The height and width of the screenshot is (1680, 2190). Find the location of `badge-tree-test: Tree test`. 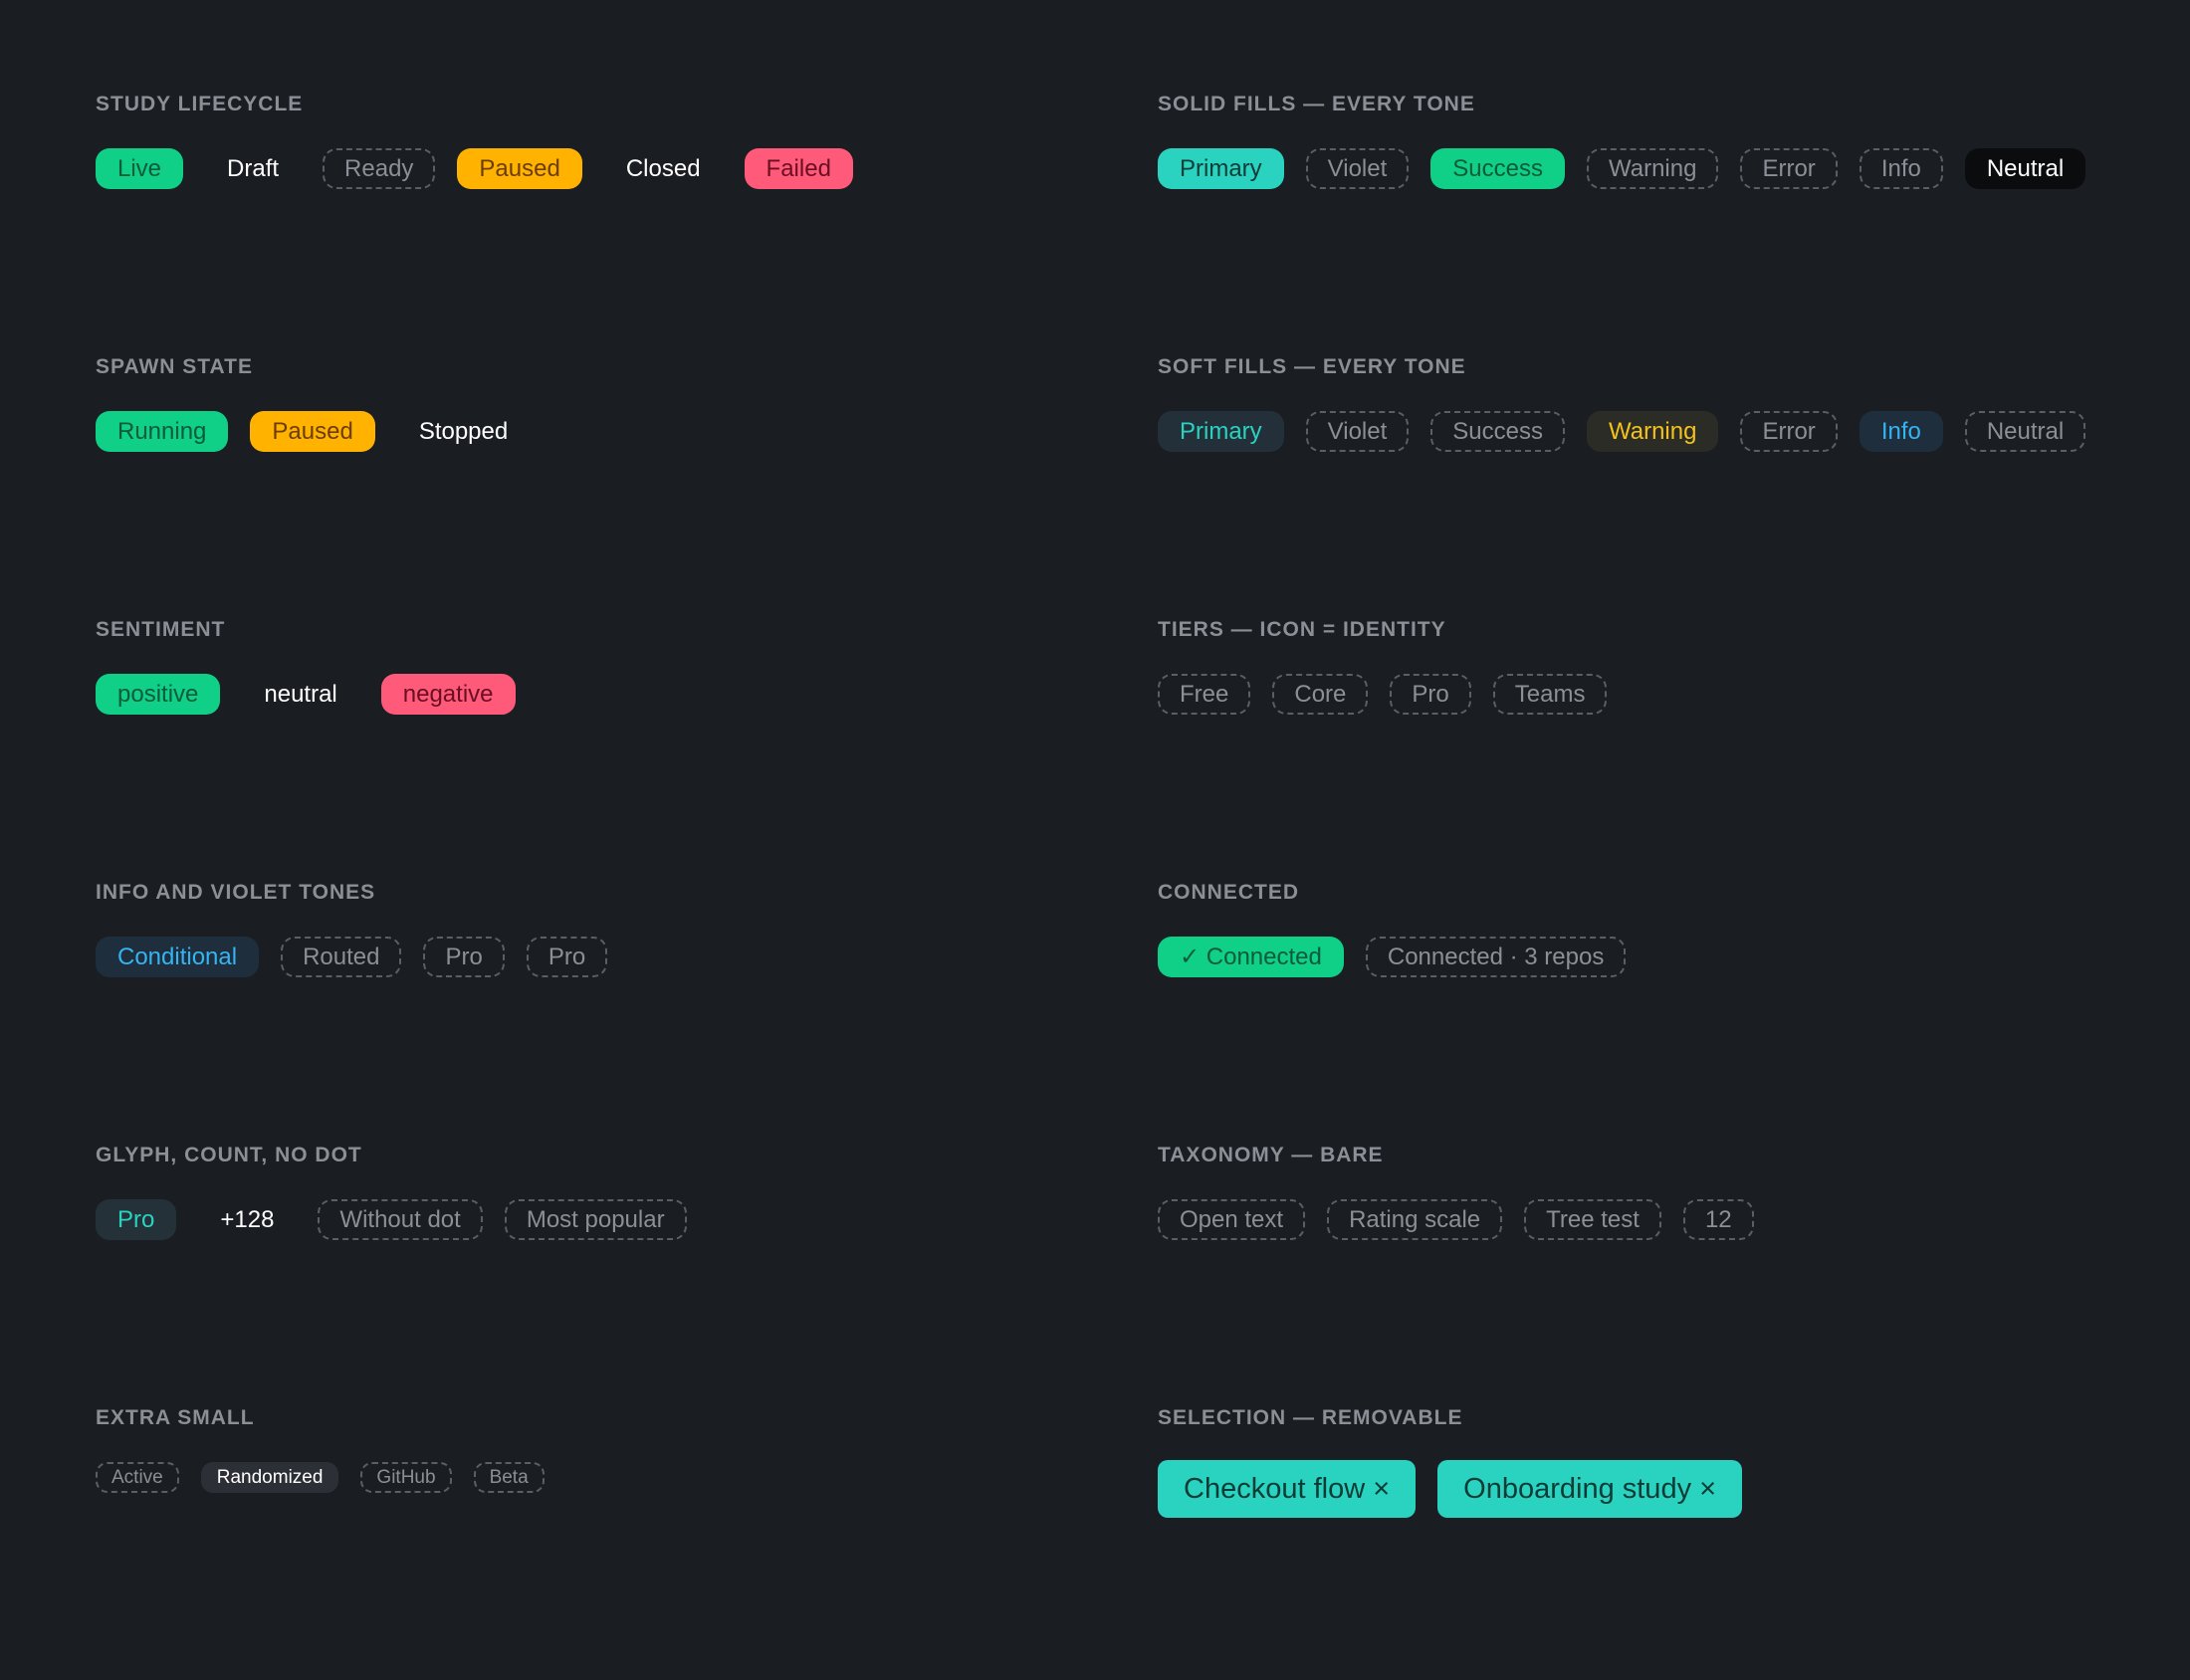

badge-tree-test: Tree test is located at coordinates (1592, 1219).